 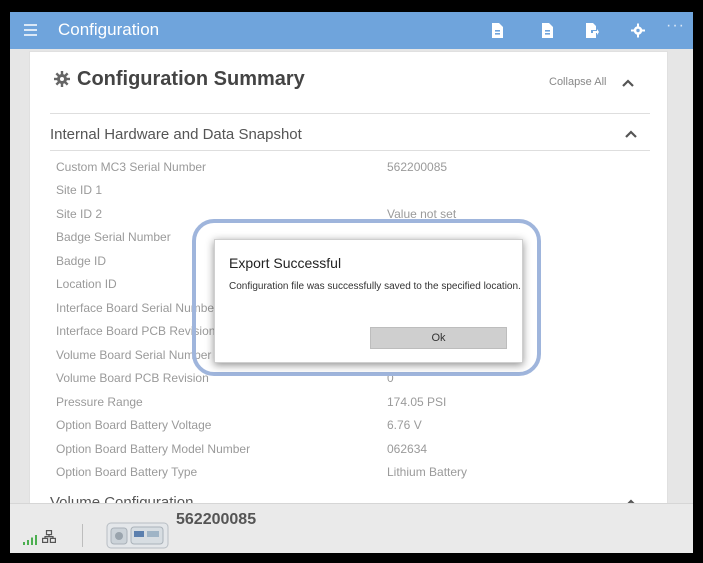 What do you see at coordinates (216, 519) in the screenshot?
I see `device-serial: 562200085` at bounding box center [216, 519].